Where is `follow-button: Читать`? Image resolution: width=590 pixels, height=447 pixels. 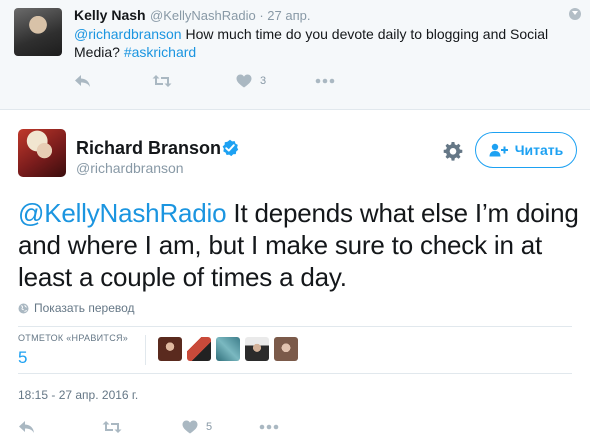 follow-button: Читать is located at coordinates (526, 150).